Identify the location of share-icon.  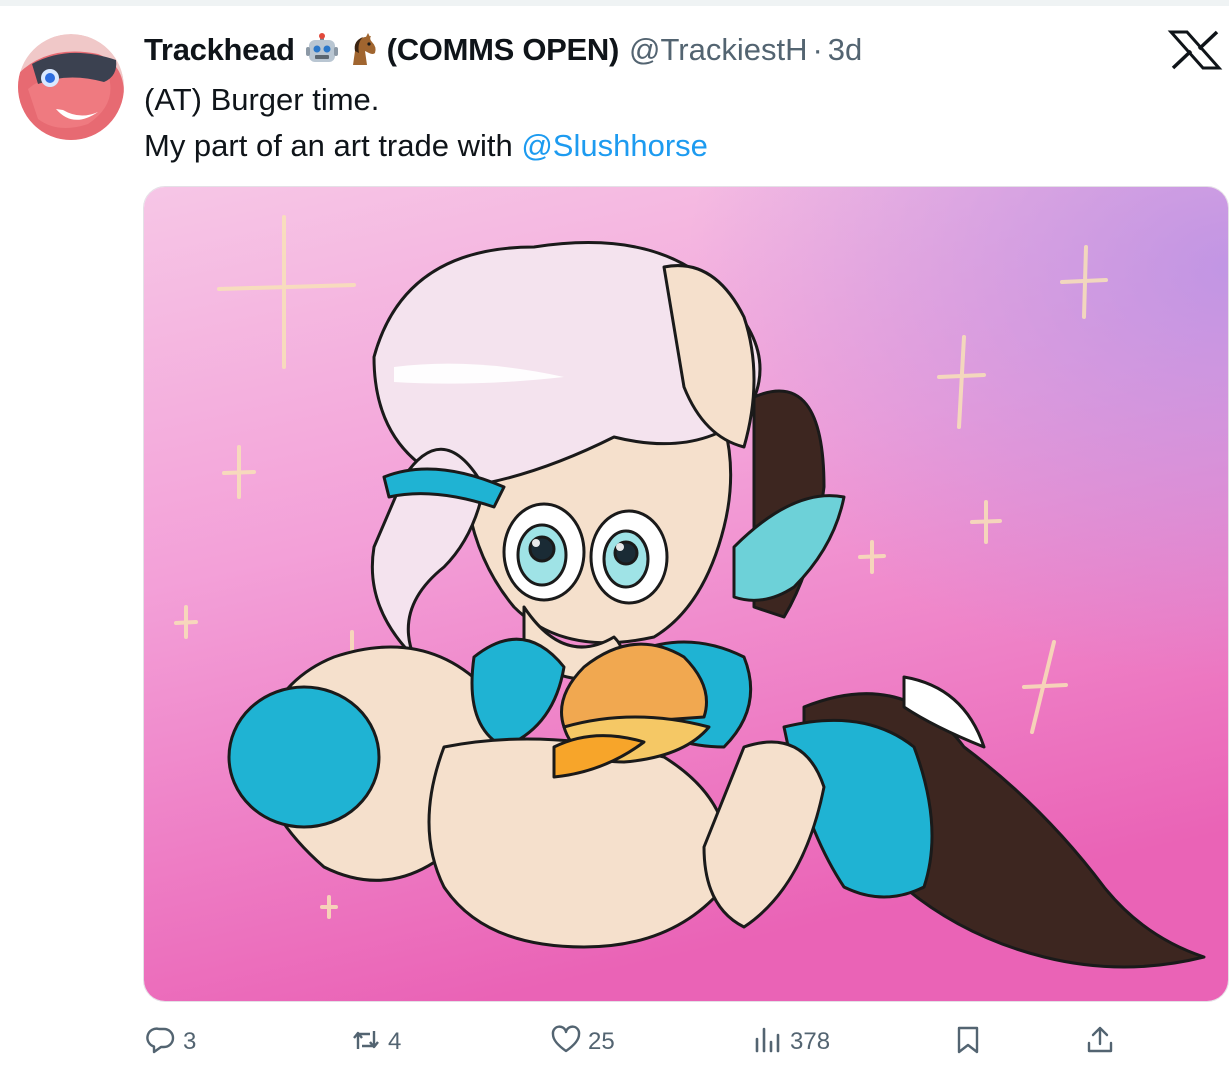
(1100, 1042).